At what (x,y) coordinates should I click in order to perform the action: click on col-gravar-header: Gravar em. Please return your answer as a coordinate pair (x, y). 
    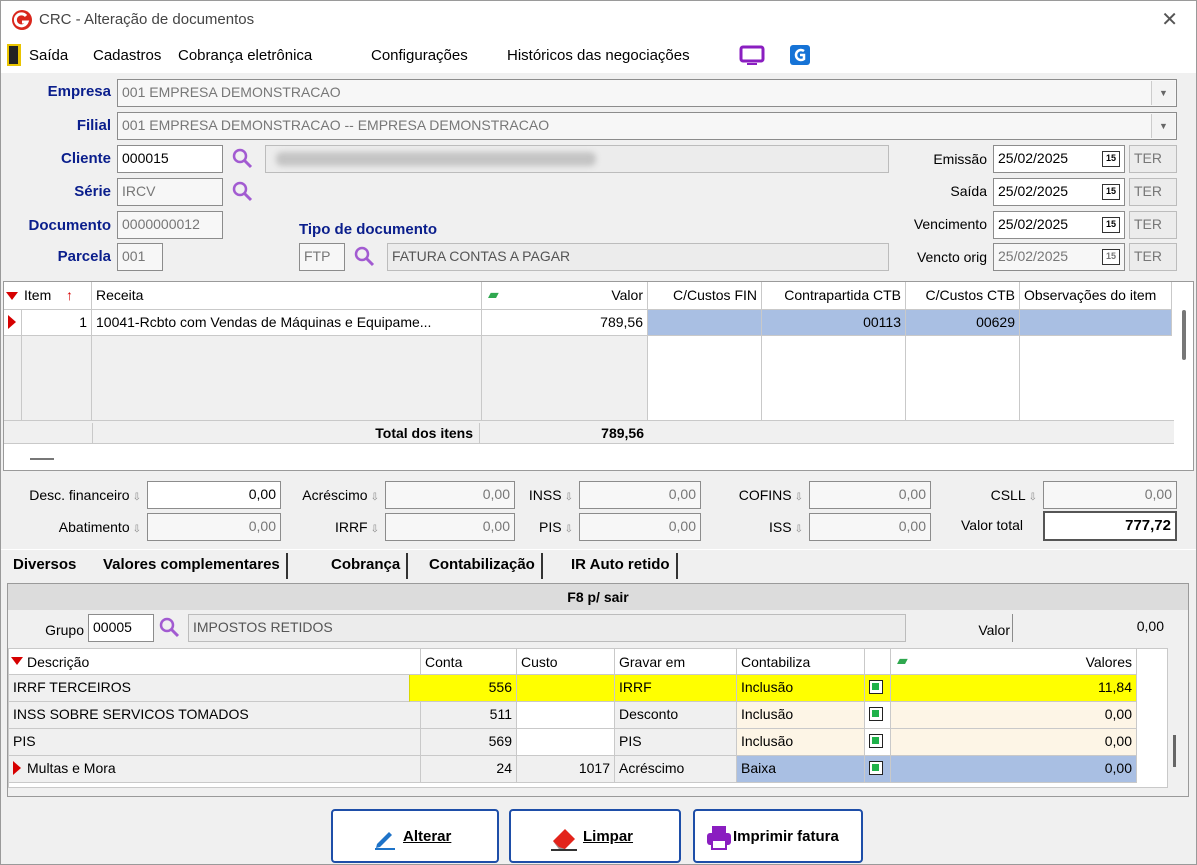
    Looking at the image, I should click on (676, 662).